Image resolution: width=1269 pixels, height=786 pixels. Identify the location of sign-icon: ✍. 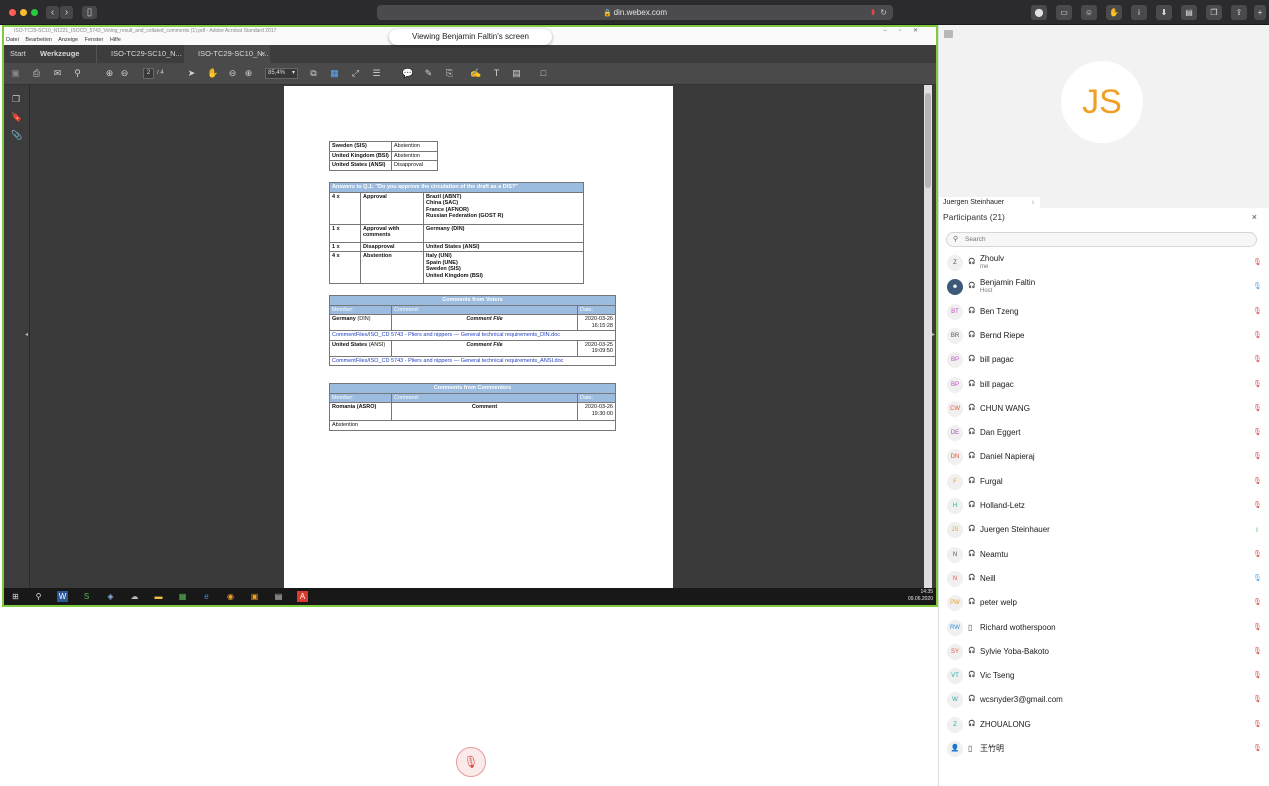
(475, 73).